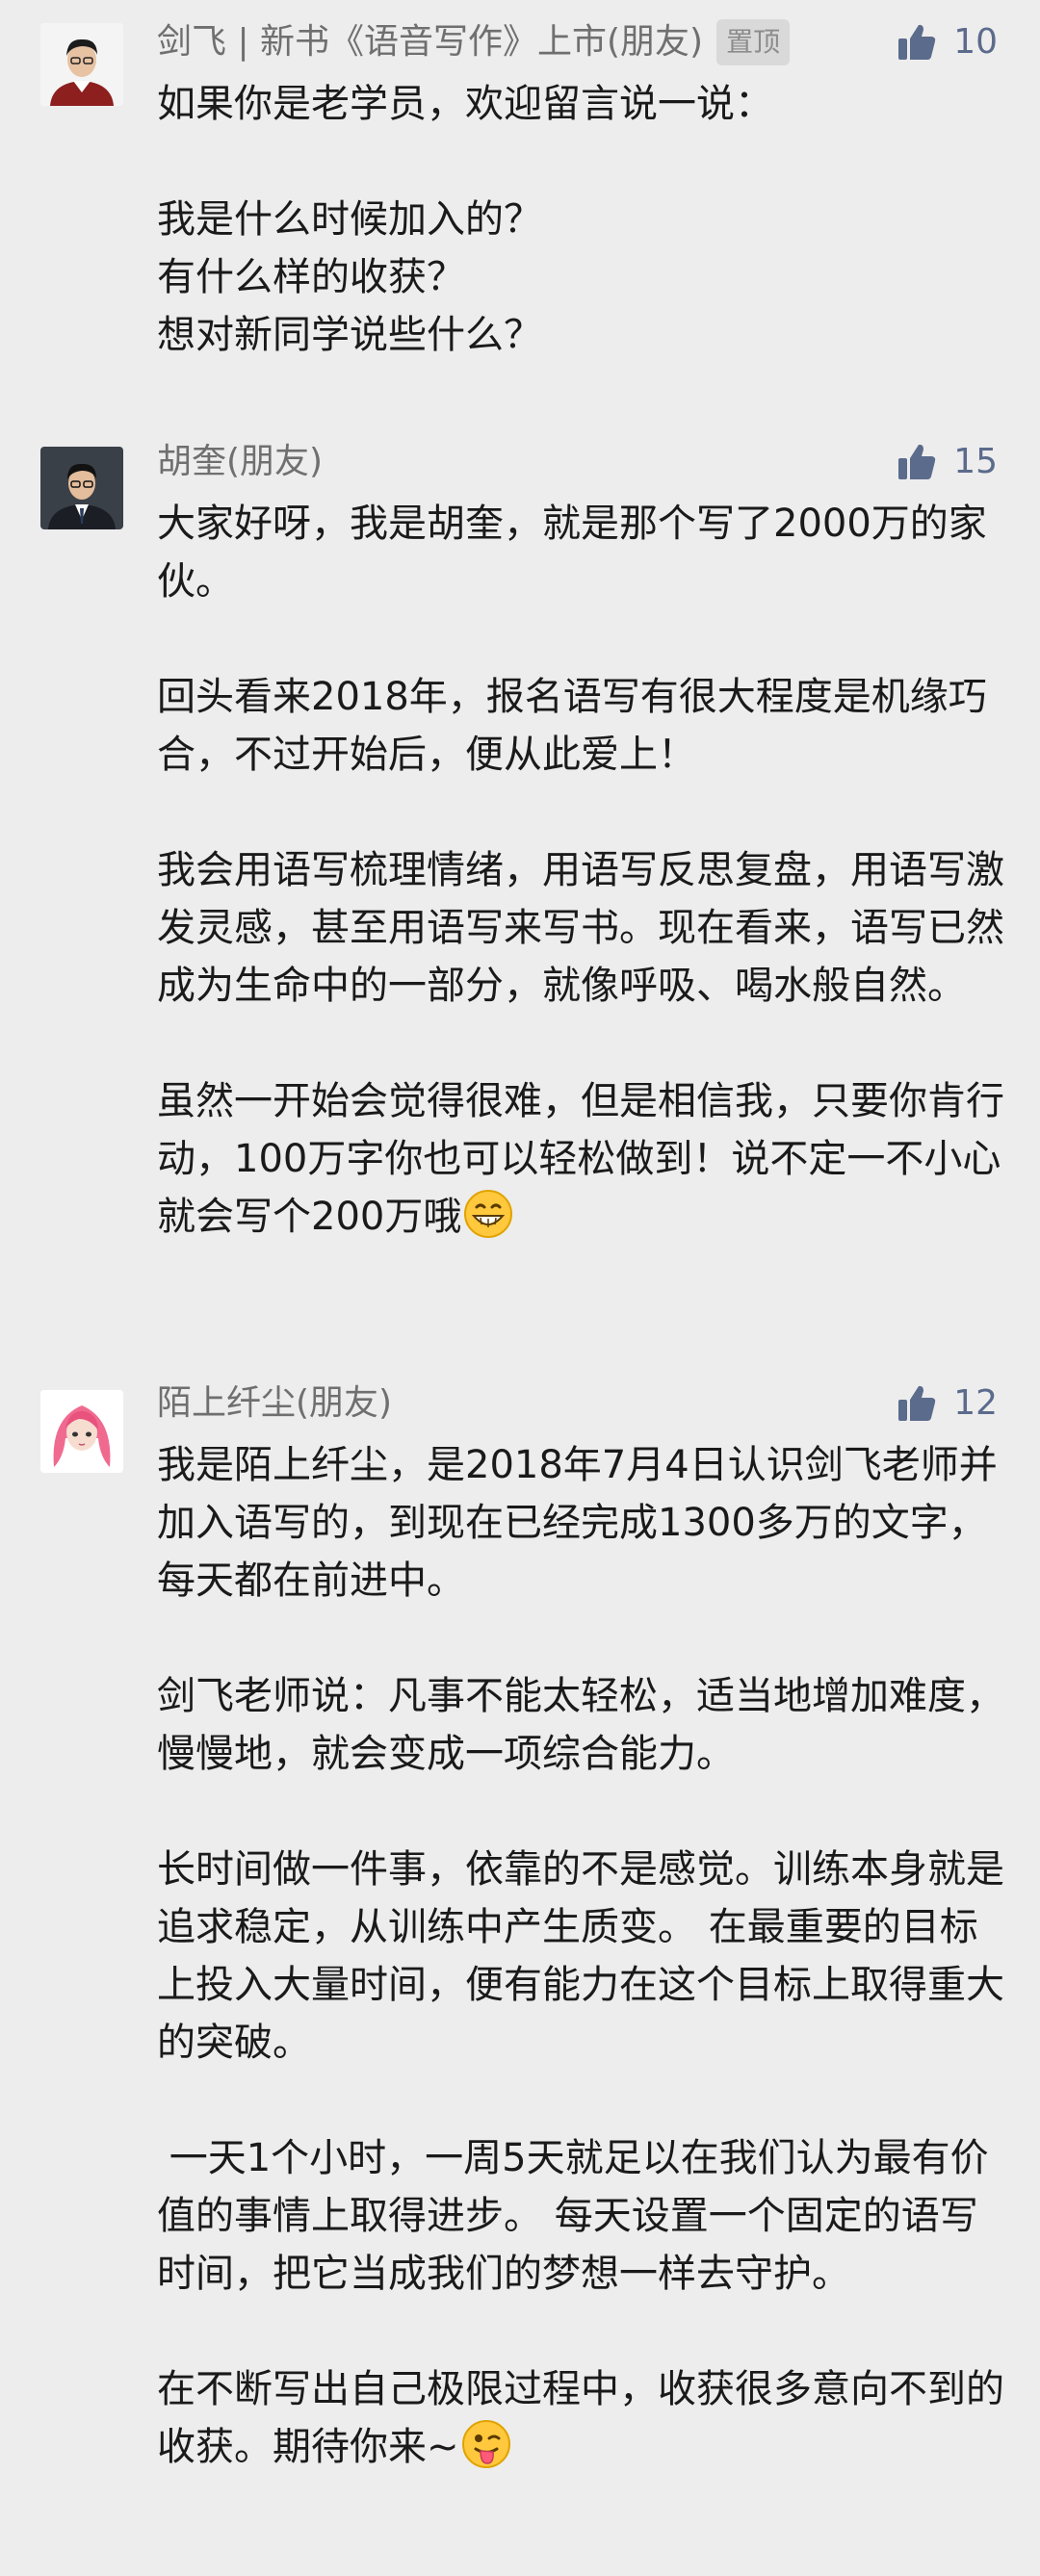 The image size is (1040, 2576). Describe the element at coordinates (753, 42) in the screenshot. I see `pinned-badge: 置顶` at that location.